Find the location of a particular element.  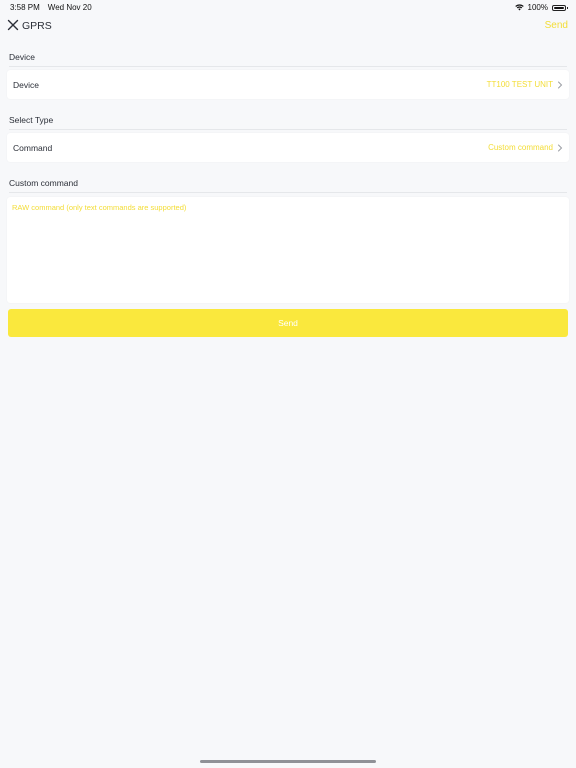

device-row-right: TT100 TEST UNIT is located at coordinates (525, 84).